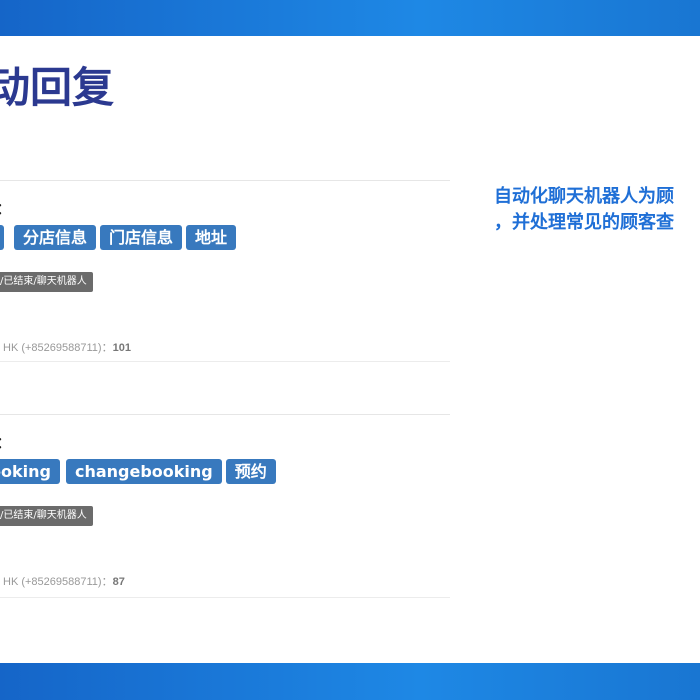  I want to click on slide-top-bar, so click(350, 18).